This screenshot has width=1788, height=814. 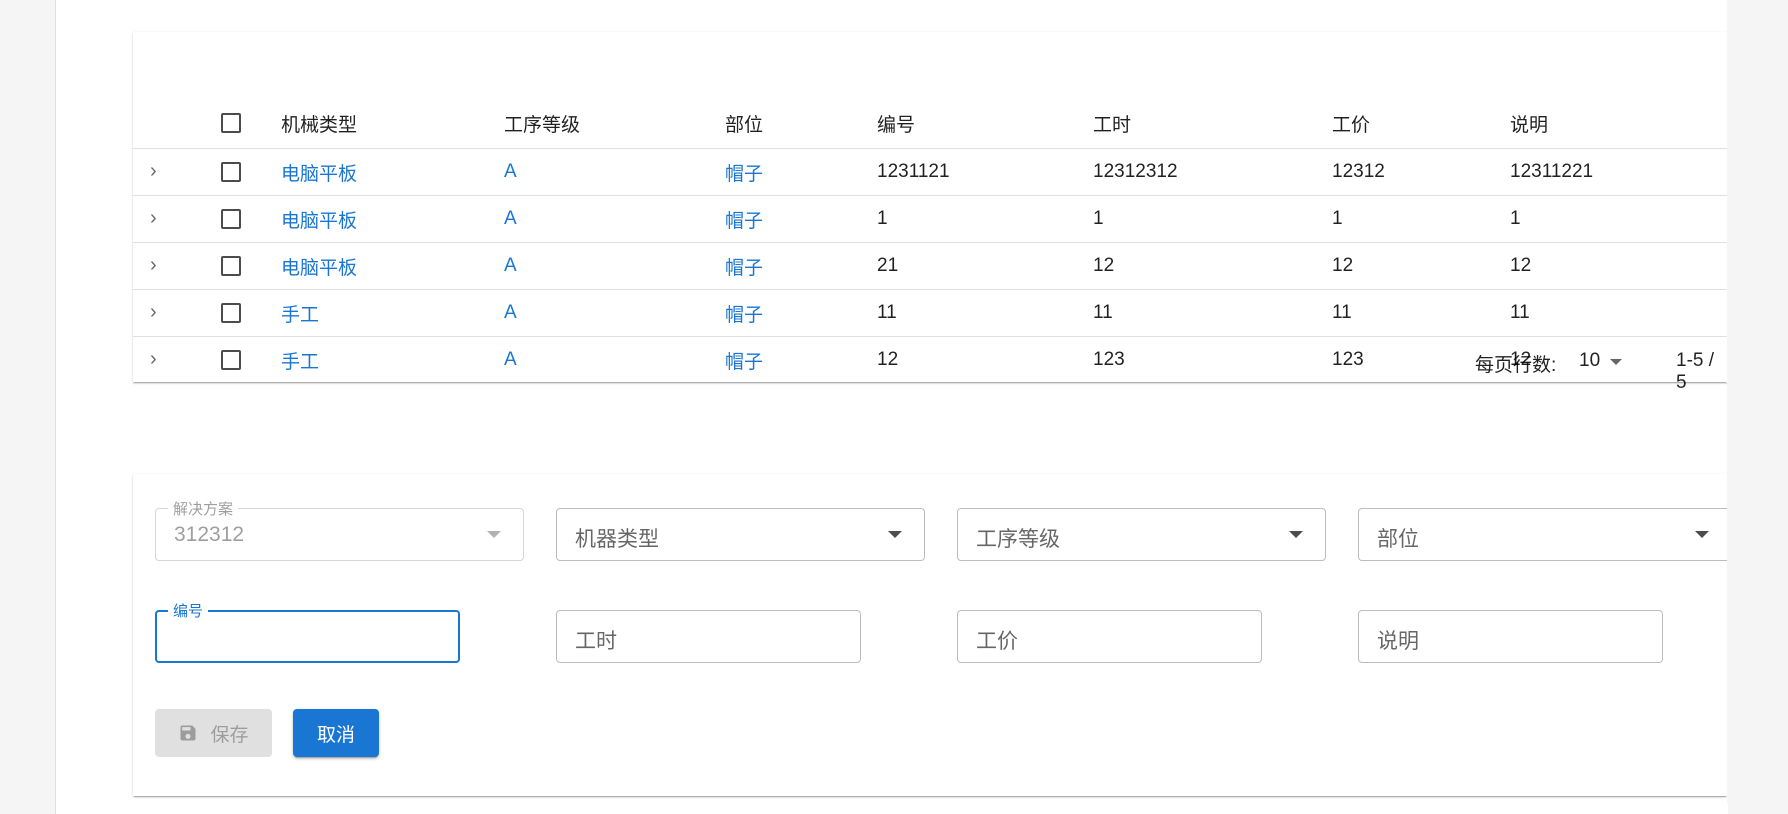 I want to click on cell-hours-text: 12, so click(x=1104, y=265).